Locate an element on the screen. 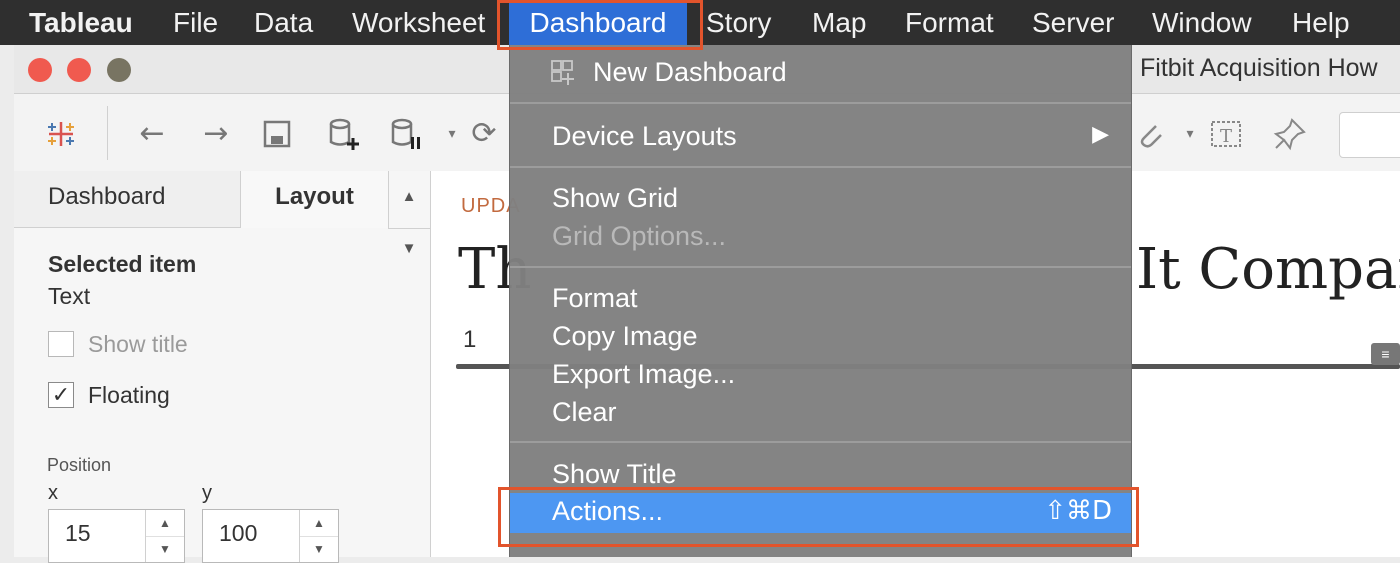  add-grid-icon is located at coordinates (565, 76).